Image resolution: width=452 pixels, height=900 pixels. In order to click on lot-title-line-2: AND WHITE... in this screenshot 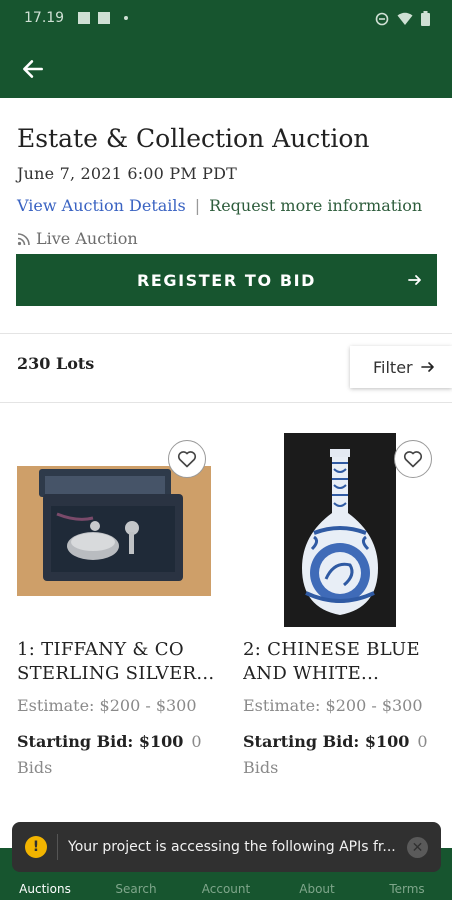, I will do `click(311, 673)`.